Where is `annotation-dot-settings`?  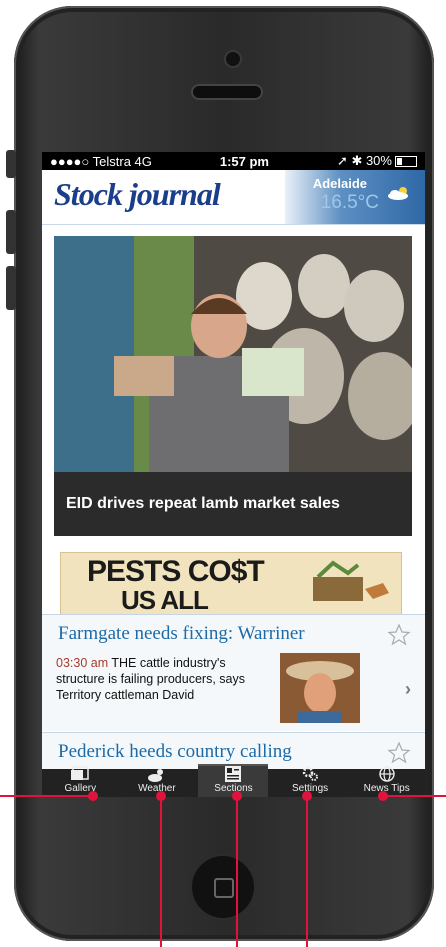
annotation-dot-settings is located at coordinates (307, 796).